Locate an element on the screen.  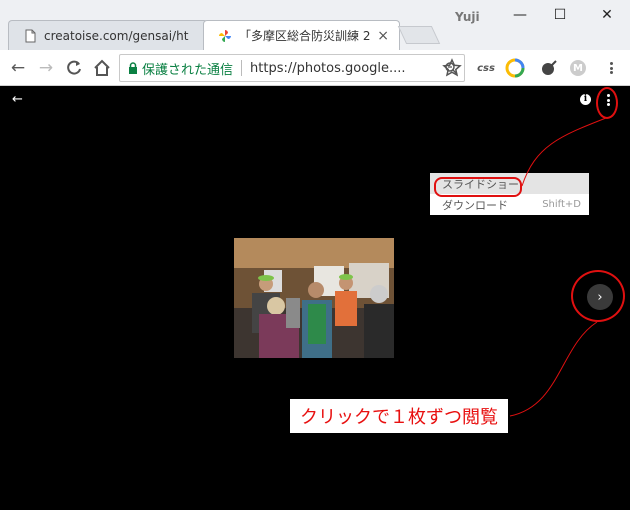
back-button: ← is located at coordinates (18, 68).